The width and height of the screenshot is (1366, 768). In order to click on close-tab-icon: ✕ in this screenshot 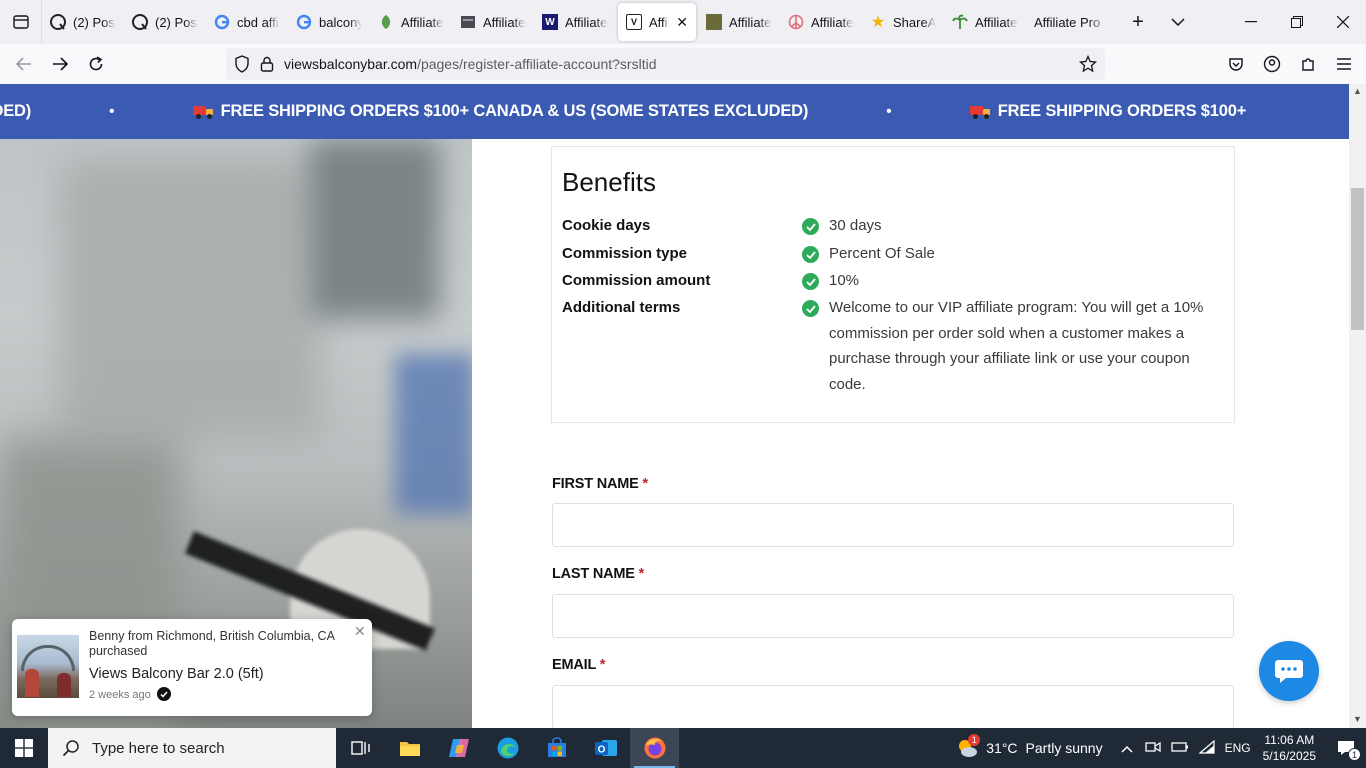, I will do `click(682, 22)`.